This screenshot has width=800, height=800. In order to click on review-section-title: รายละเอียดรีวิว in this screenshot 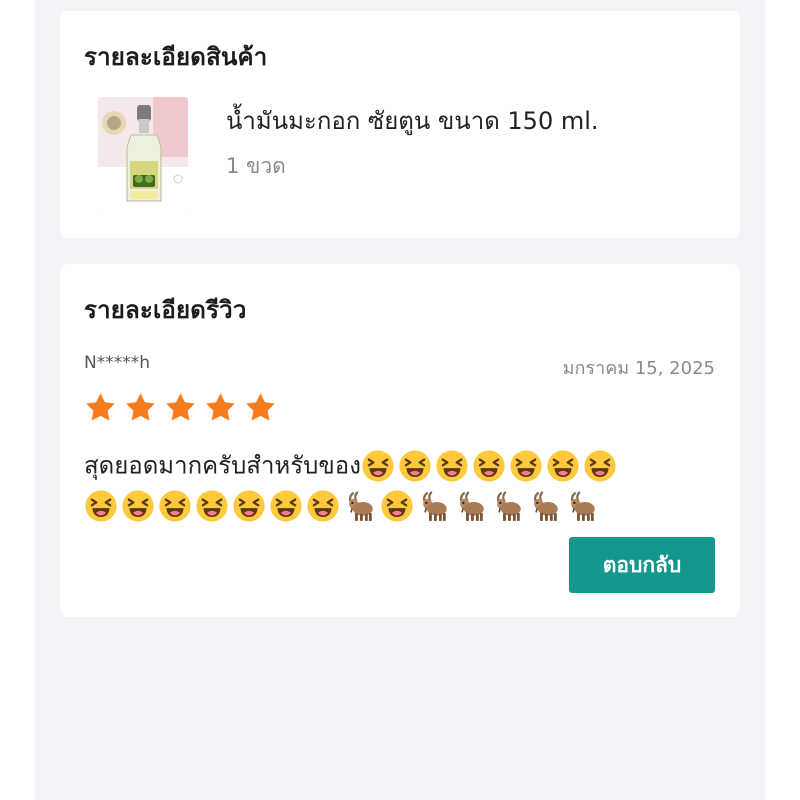, I will do `click(165, 310)`.